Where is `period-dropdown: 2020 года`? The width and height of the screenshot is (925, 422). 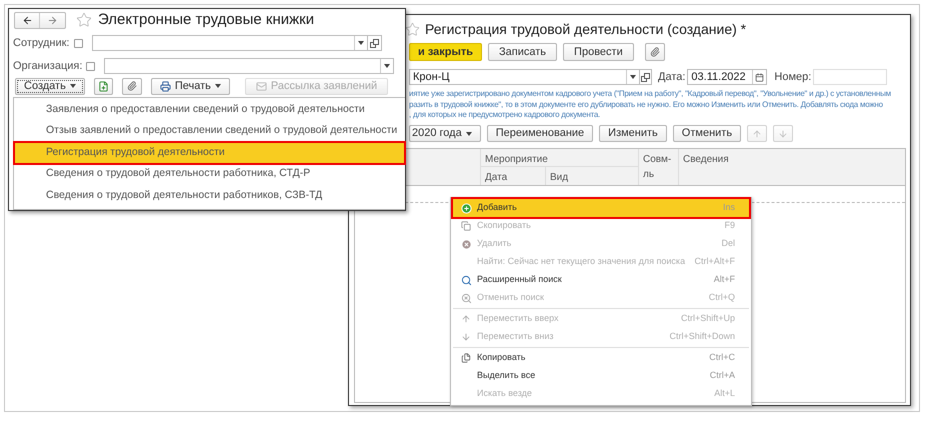
period-dropdown: 2020 года is located at coordinates (445, 133).